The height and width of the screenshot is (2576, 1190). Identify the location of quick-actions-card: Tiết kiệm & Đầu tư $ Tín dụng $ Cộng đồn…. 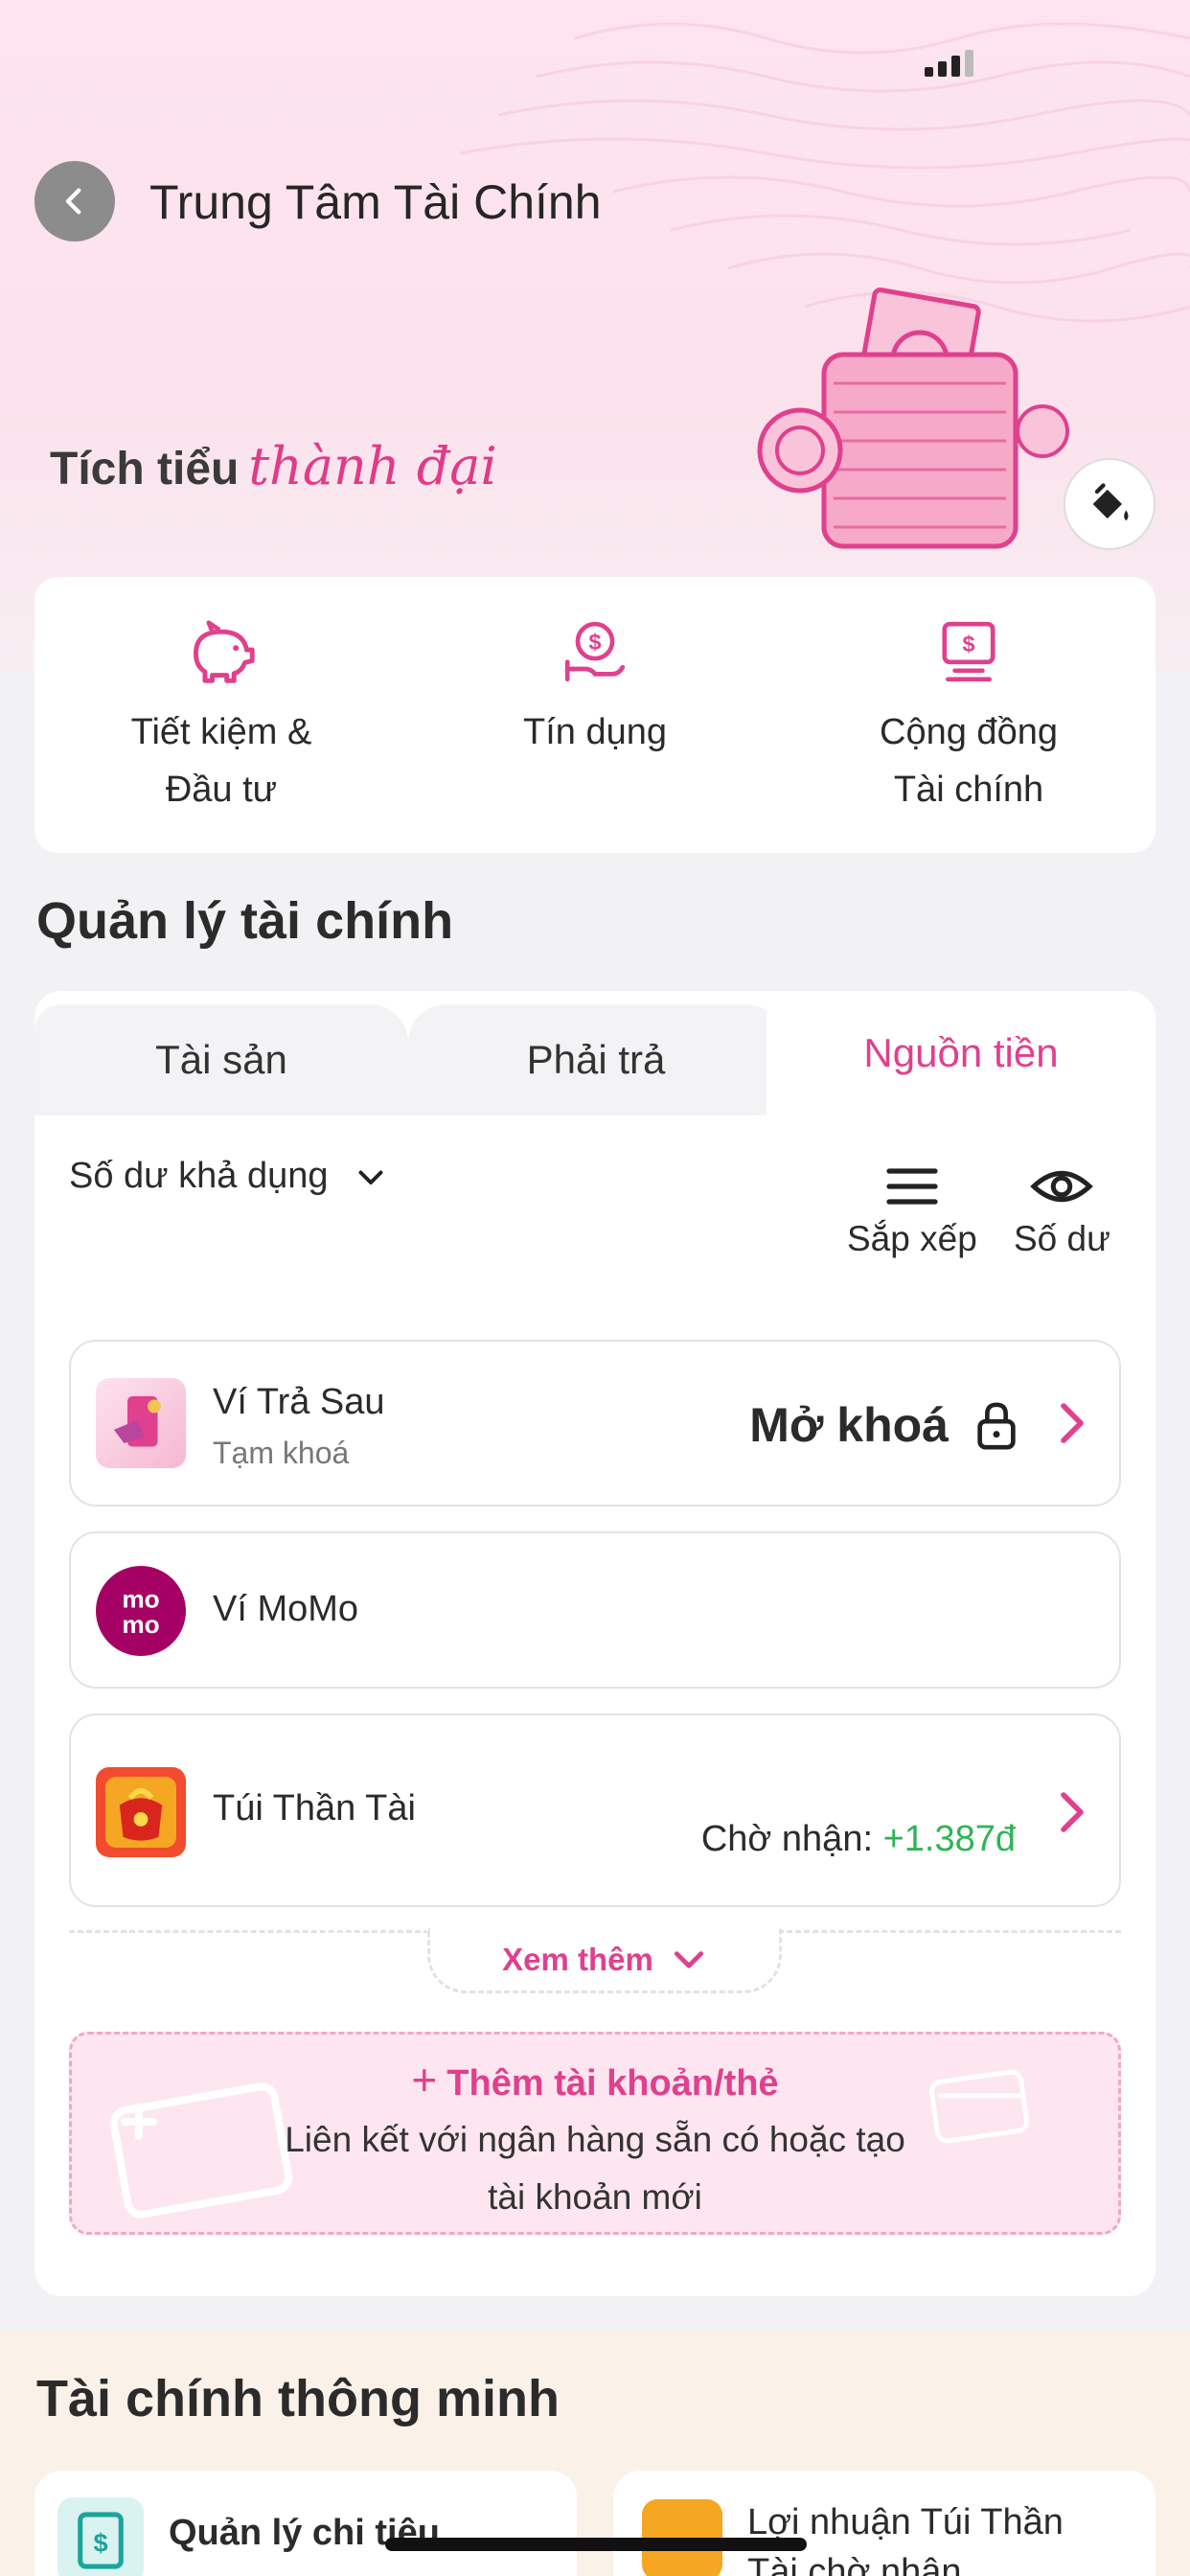
(595, 715).